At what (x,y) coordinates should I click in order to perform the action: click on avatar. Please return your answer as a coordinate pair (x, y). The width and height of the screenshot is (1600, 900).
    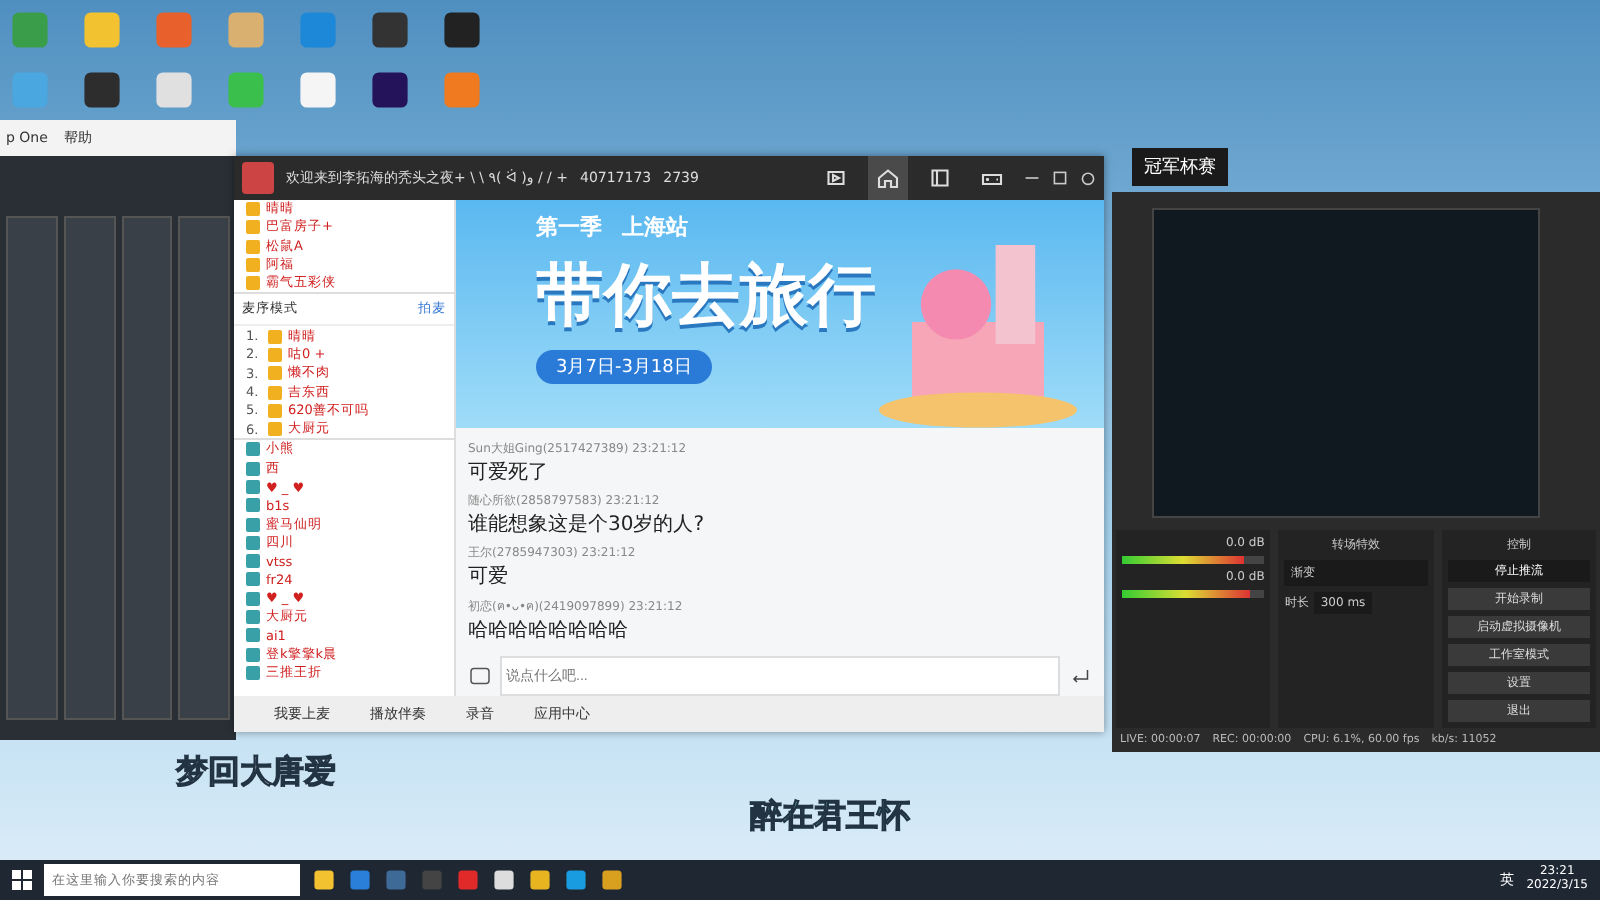
    Looking at the image, I should click on (258, 178).